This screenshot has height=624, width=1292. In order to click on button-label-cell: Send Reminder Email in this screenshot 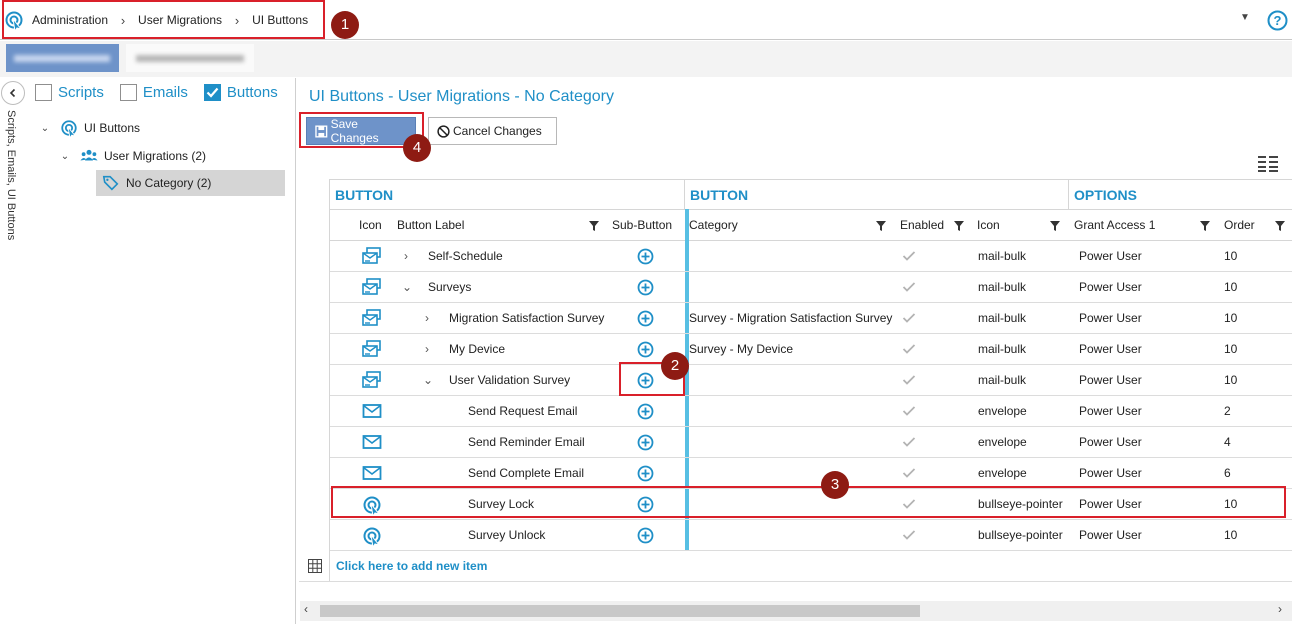, I will do `click(526, 442)`.